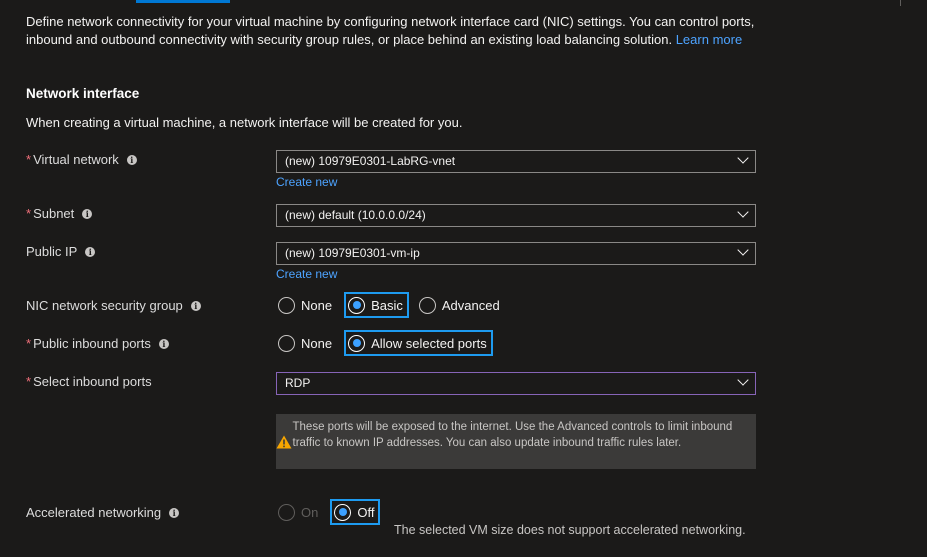 This screenshot has height=557, width=927. What do you see at coordinates (900, 3) in the screenshot?
I see `tab-separator` at bounding box center [900, 3].